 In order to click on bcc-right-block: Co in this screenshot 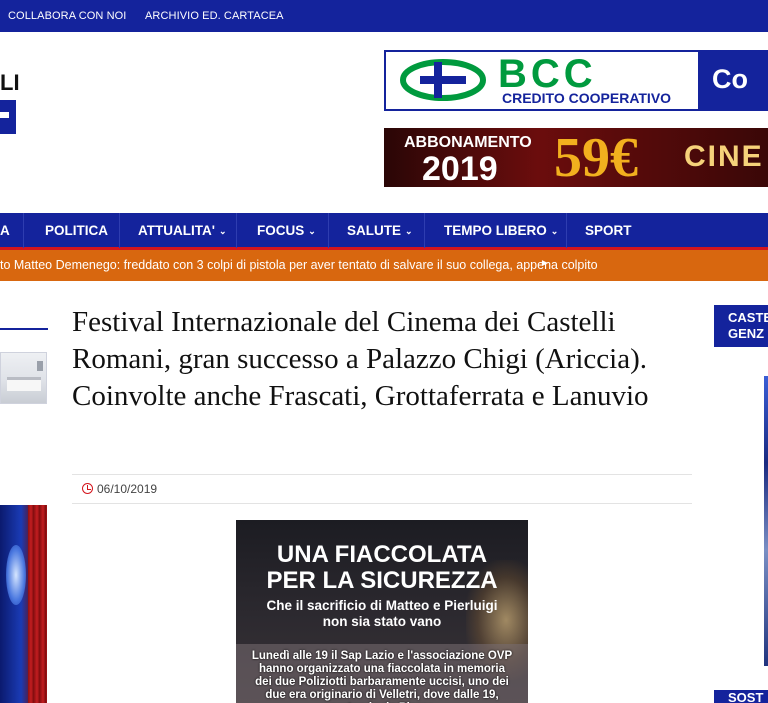, I will do `click(732, 80)`.